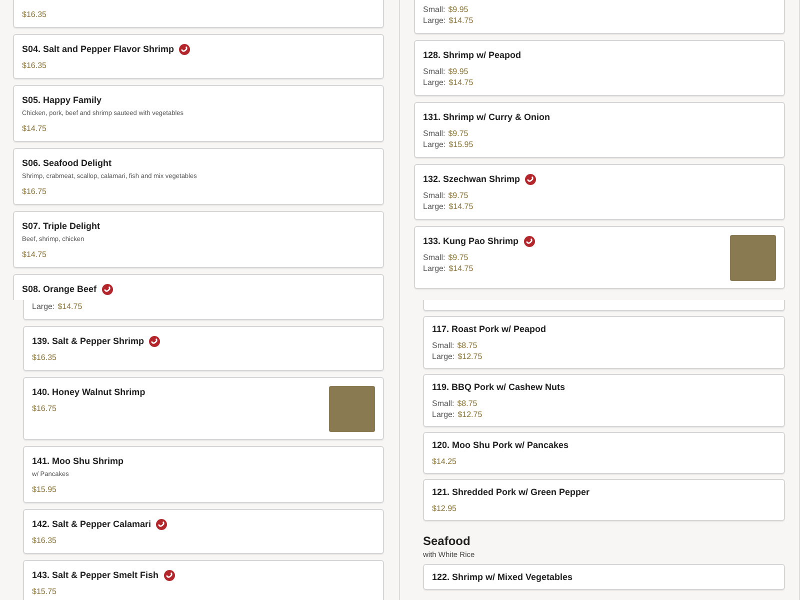 This screenshot has width=800, height=600. Describe the element at coordinates (472, 55) in the screenshot. I see `item-title: 128. Shrimp w/ Peapod` at that location.